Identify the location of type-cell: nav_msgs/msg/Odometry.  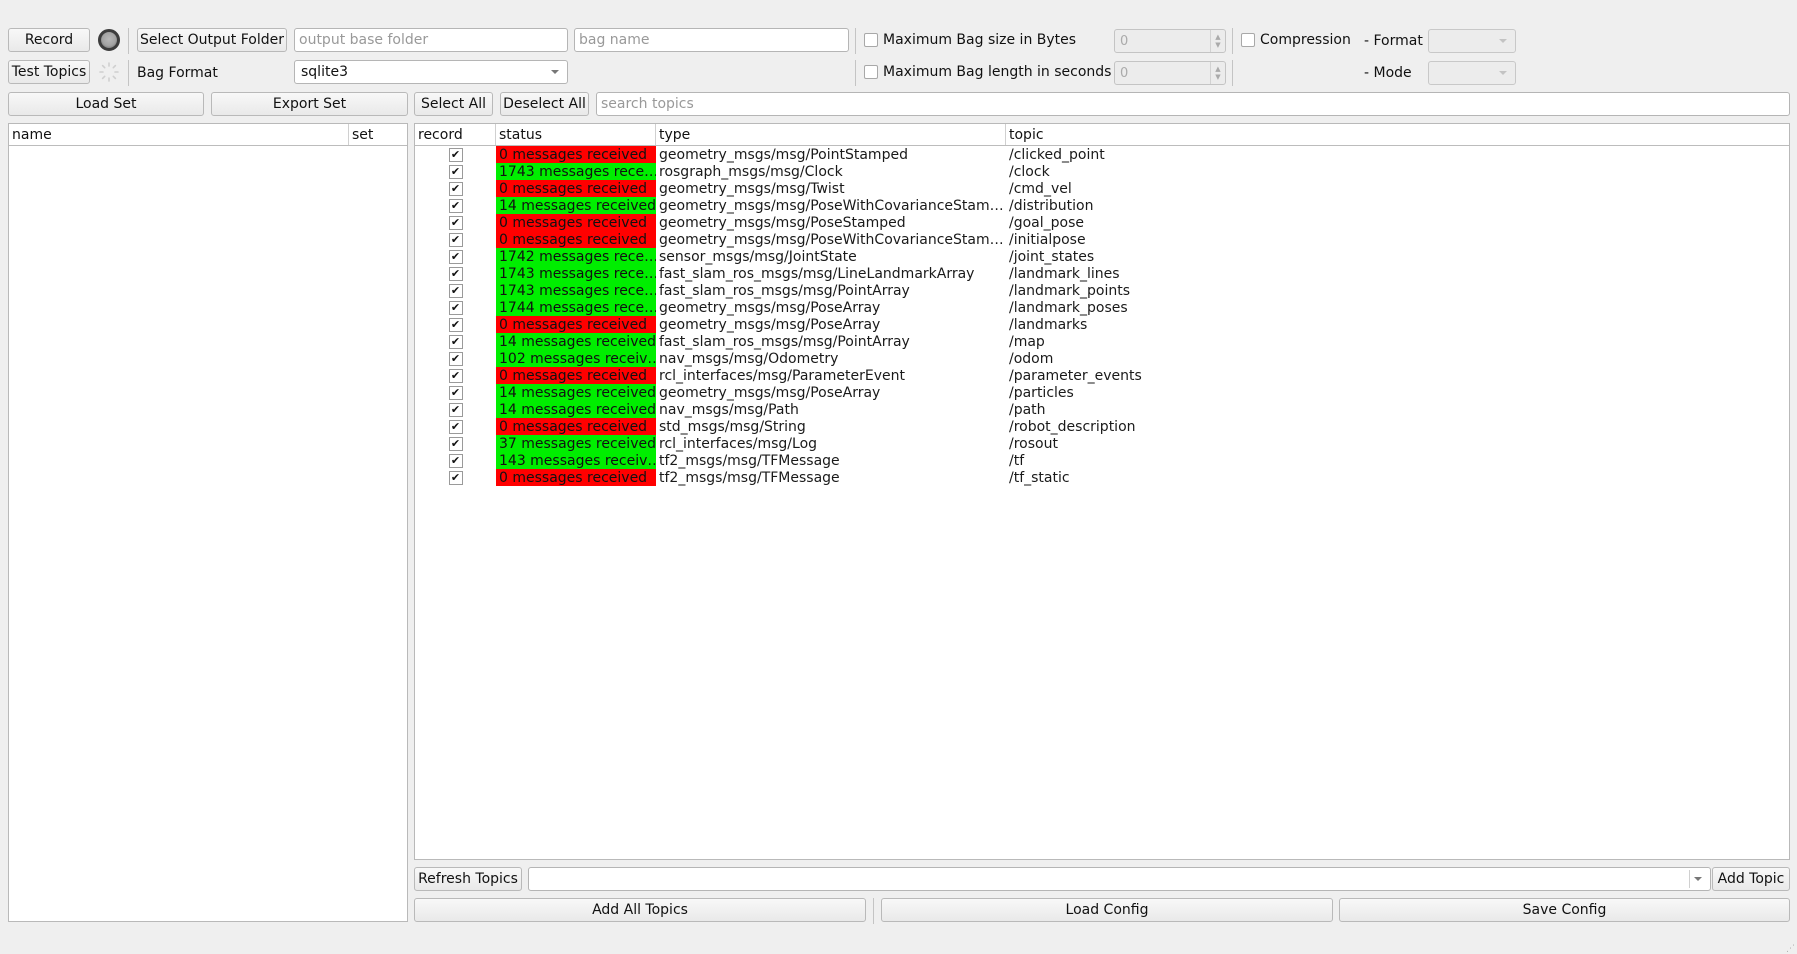
(749, 358).